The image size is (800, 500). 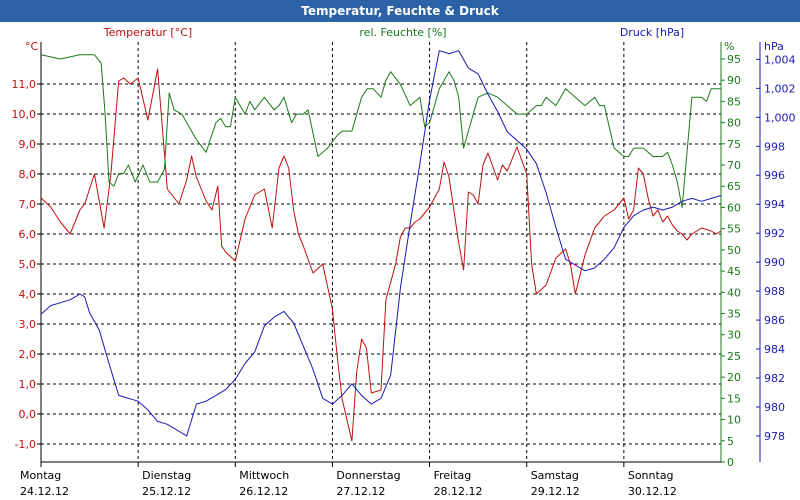 What do you see at coordinates (780, 59) in the screenshot?
I see `pressure-tick-label: 1,004` at bounding box center [780, 59].